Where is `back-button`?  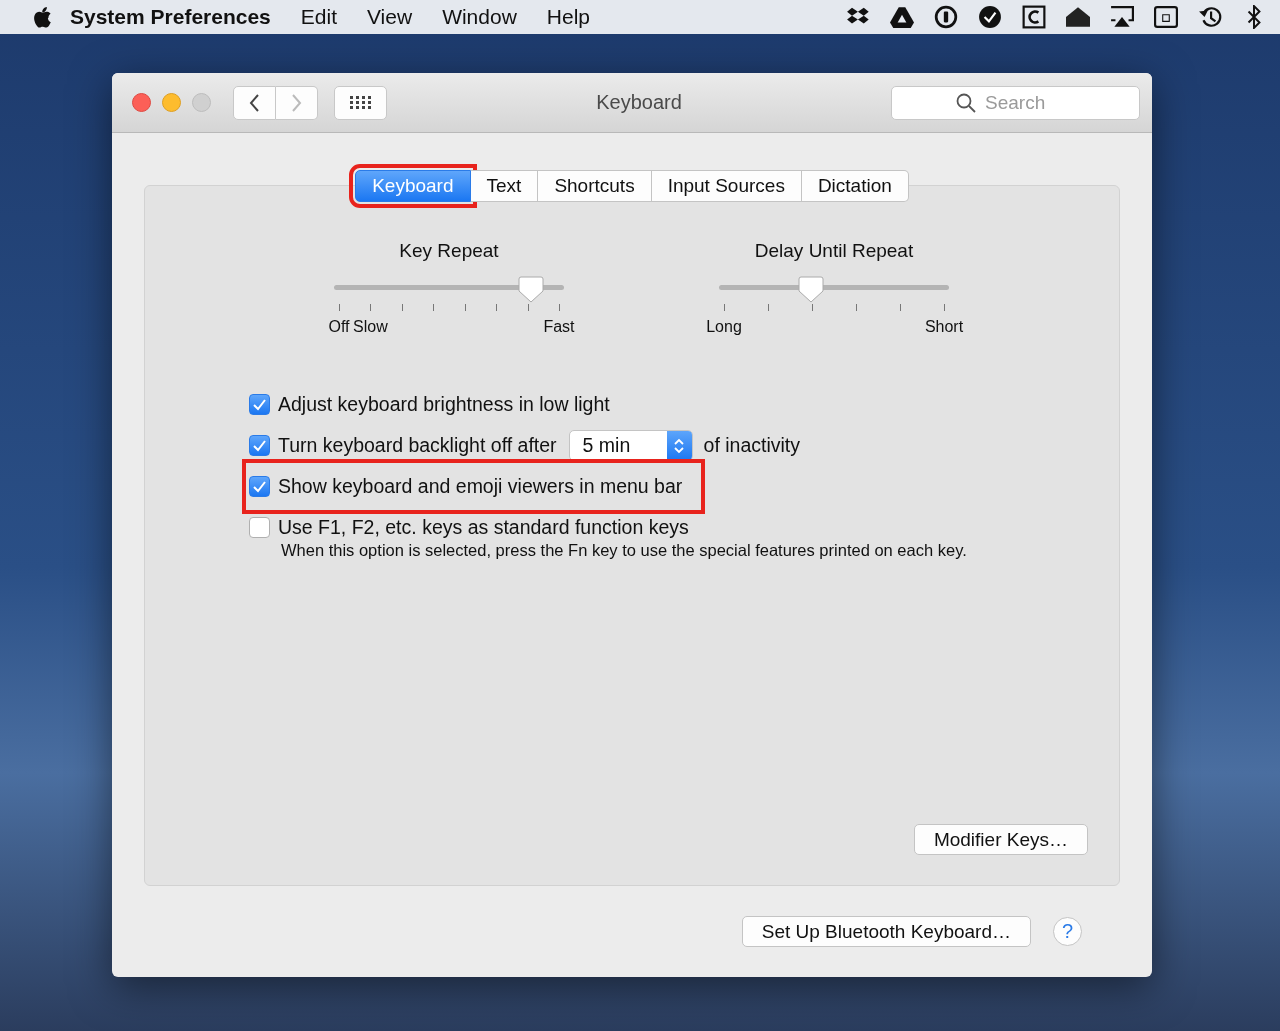 back-button is located at coordinates (254, 102).